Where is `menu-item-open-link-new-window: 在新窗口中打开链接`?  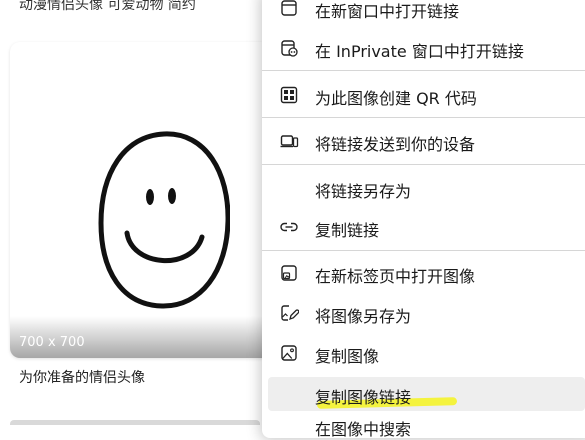
menu-item-open-link-new-window: 在新窗口中打开链接 is located at coordinates (426, 12).